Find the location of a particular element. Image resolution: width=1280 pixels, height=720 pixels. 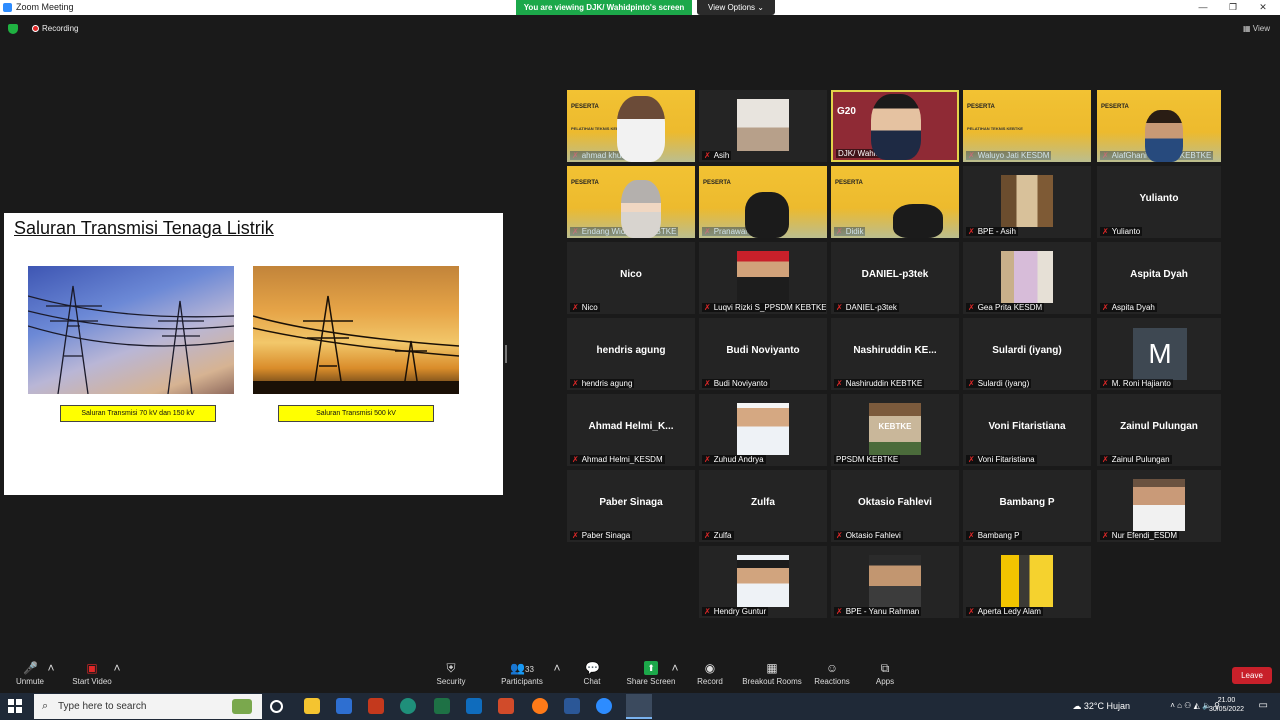

participant-tile: ✗ BPE - Yanu Rahman is located at coordinates (895, 582).